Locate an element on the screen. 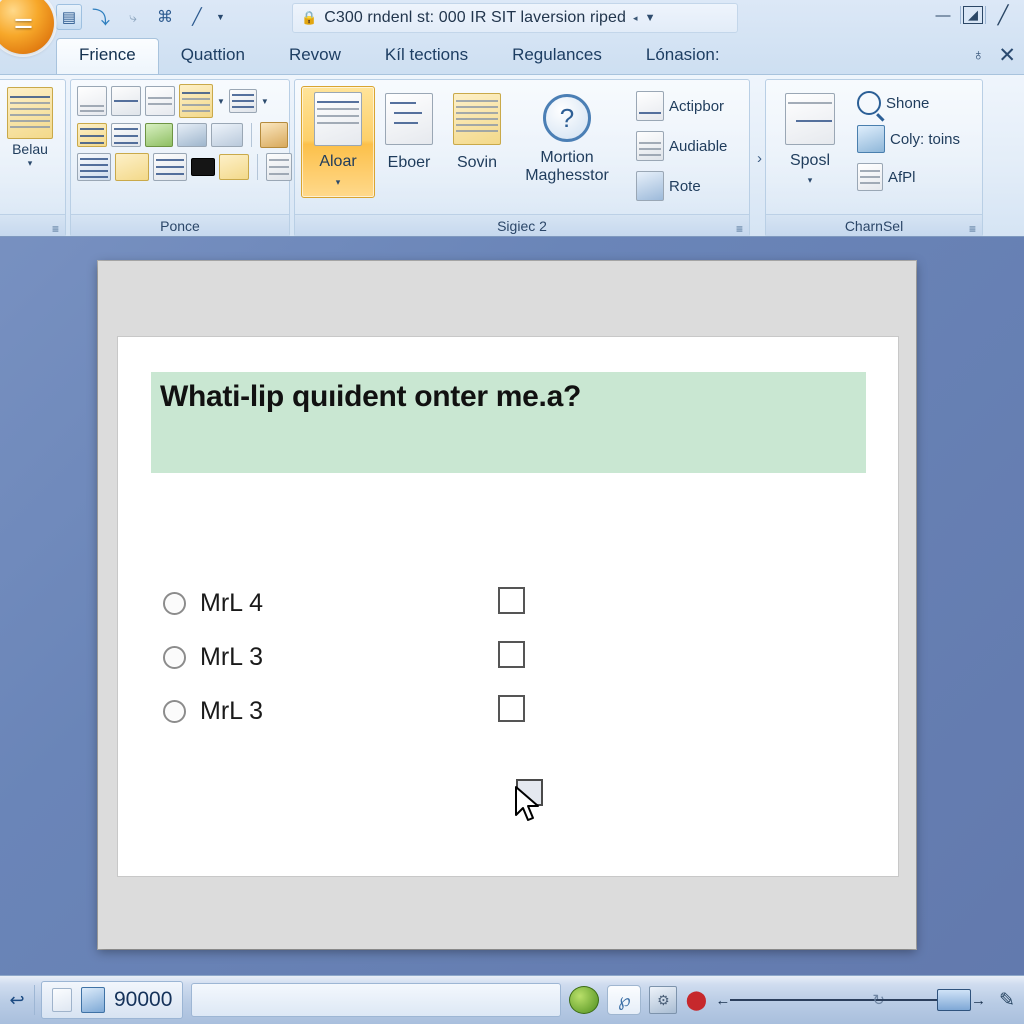 This screenshot has width=1024, height=1024. title-checkbox is located at coordinates (529, 792).